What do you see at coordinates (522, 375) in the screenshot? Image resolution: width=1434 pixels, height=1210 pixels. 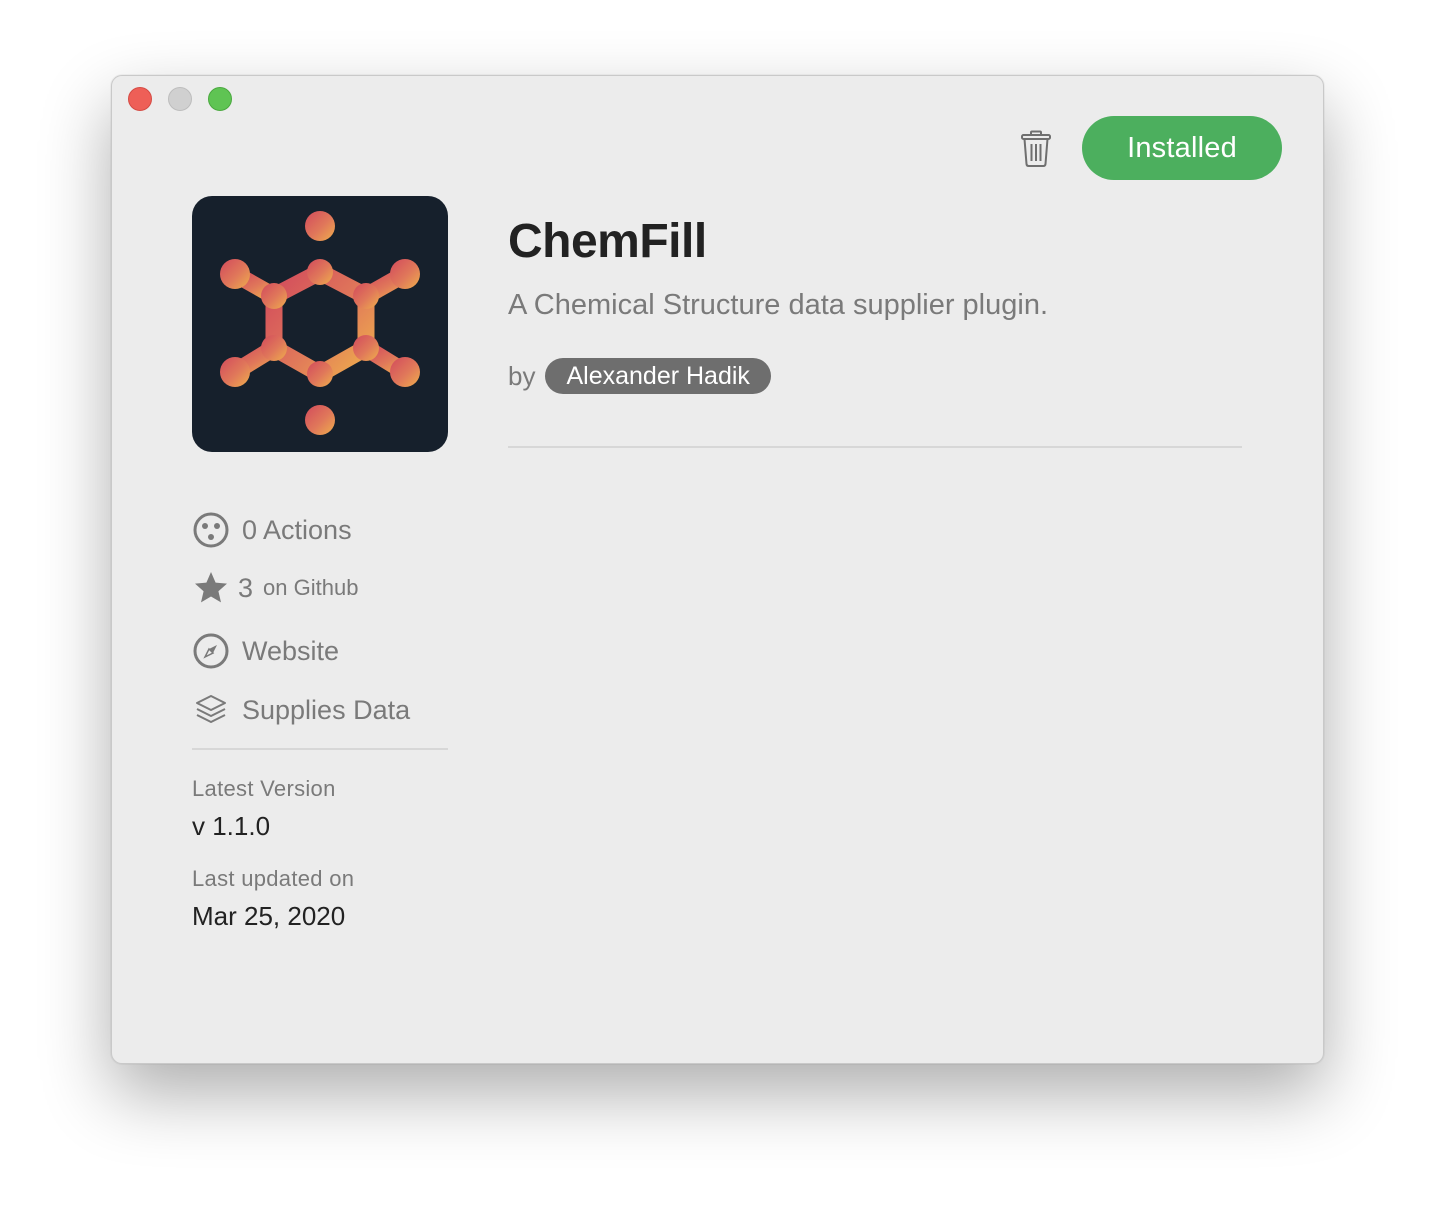 I see `by-label: by` at bounding box center [522, 375].